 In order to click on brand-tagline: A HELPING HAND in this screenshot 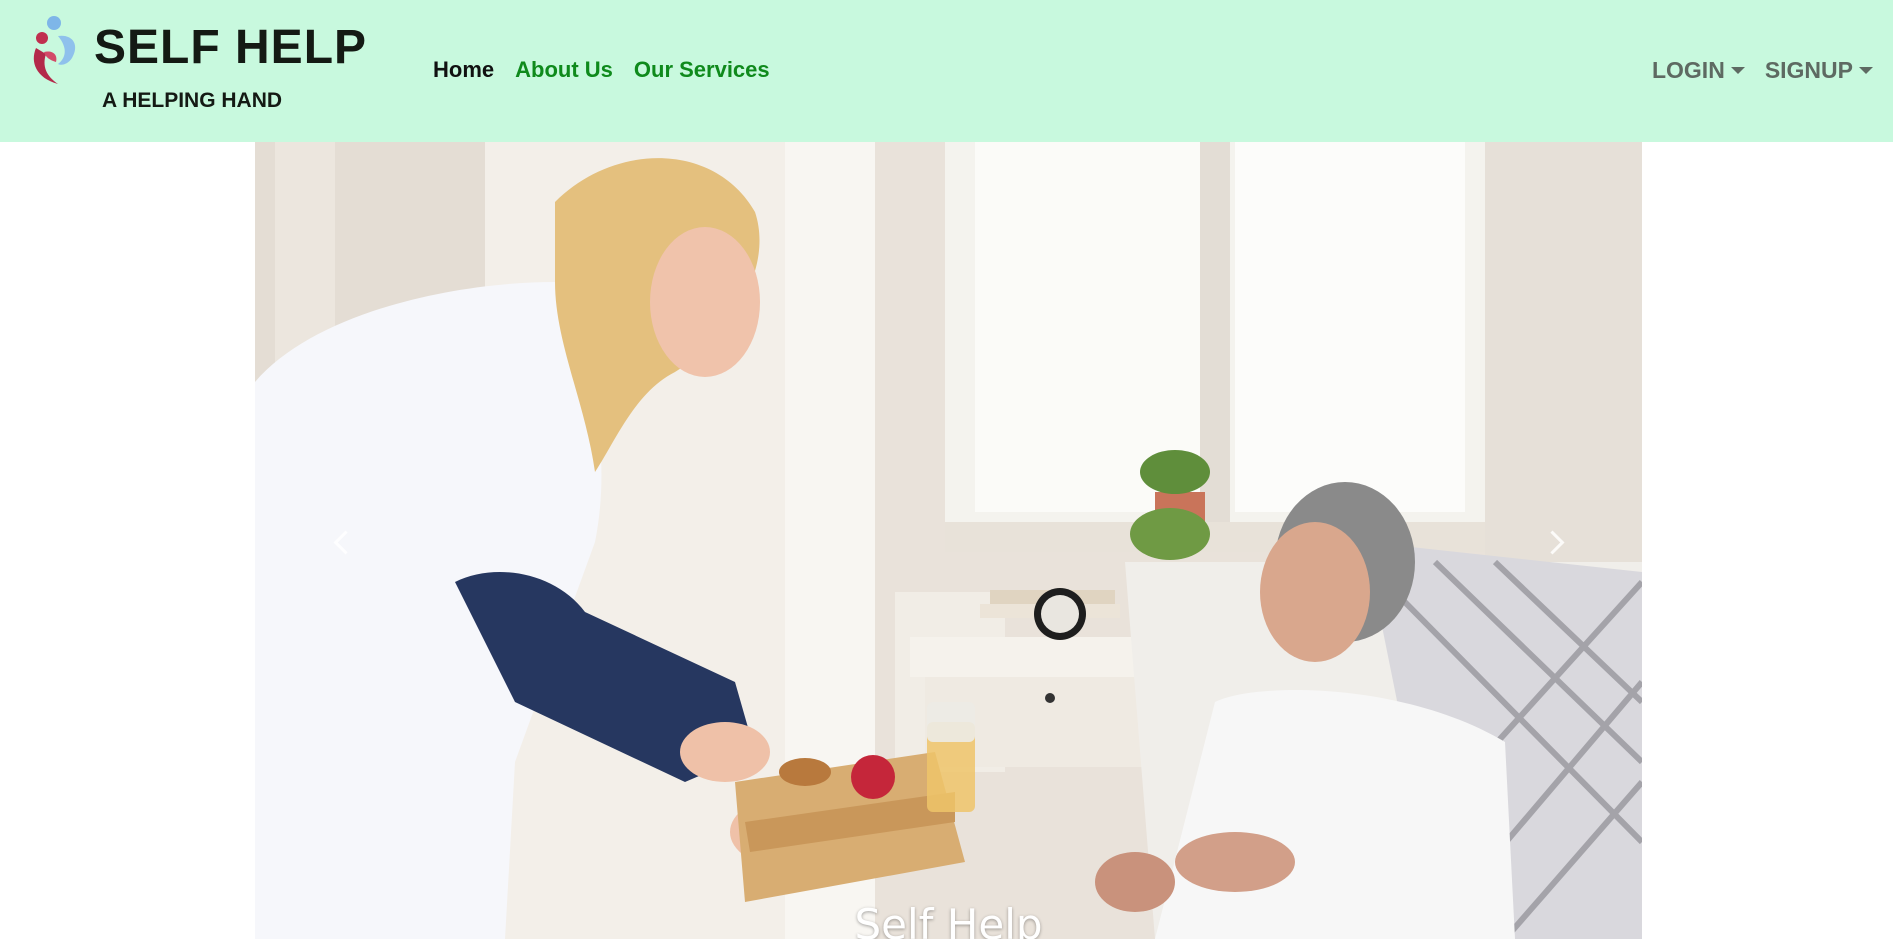, I will do `click(192, 100)`.